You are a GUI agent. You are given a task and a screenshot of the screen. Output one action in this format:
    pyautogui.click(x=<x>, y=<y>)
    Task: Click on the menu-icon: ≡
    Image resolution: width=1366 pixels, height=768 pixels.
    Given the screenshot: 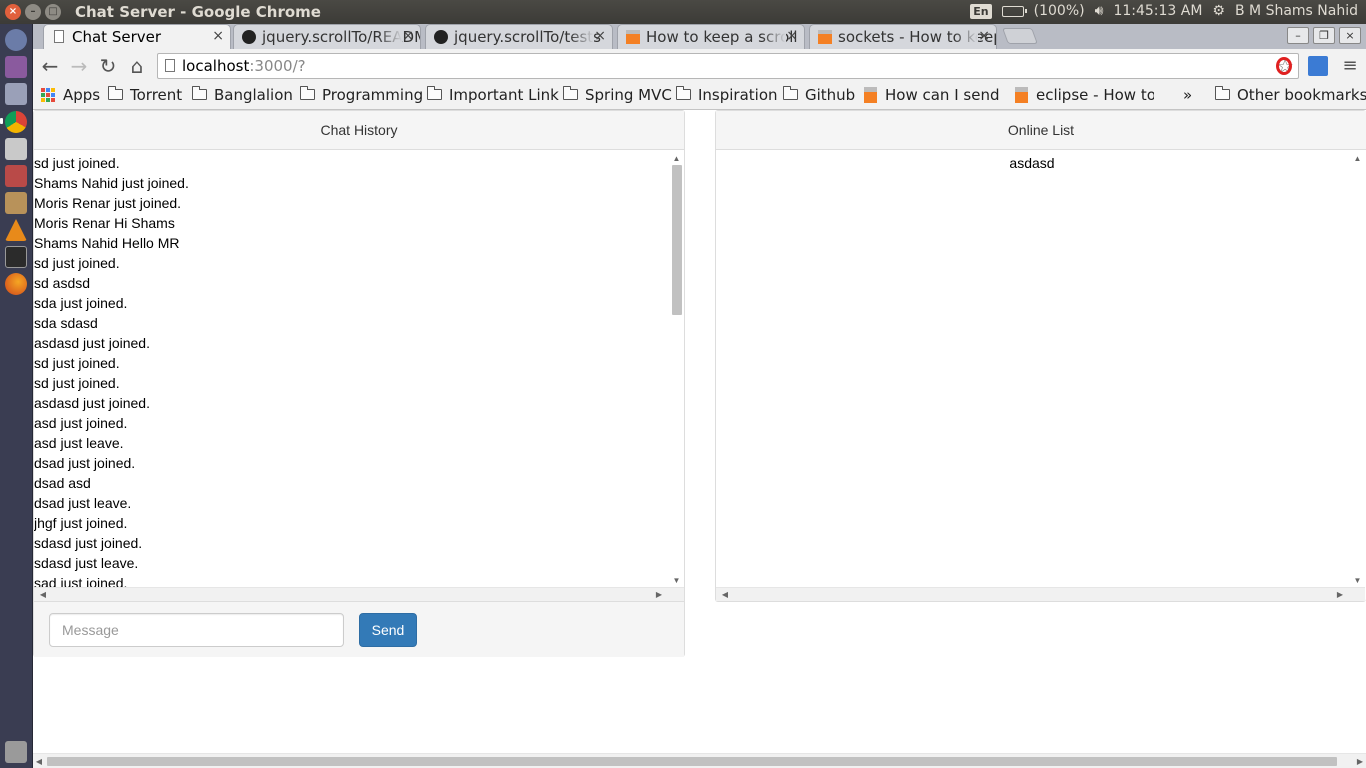 What is the action you would take?
    pyautogui.click(x=1350, y=66)
    